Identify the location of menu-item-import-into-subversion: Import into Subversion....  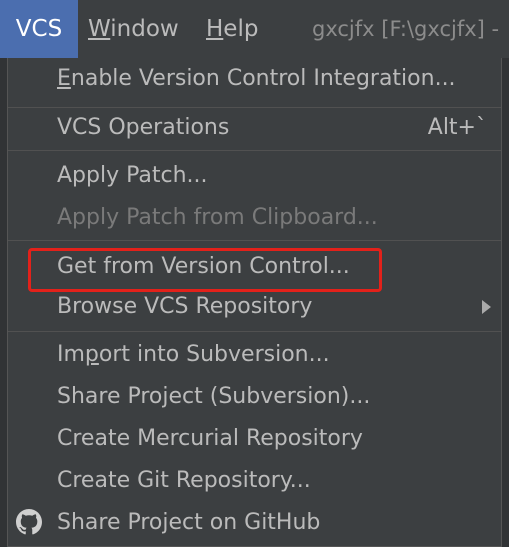
(193, 355).